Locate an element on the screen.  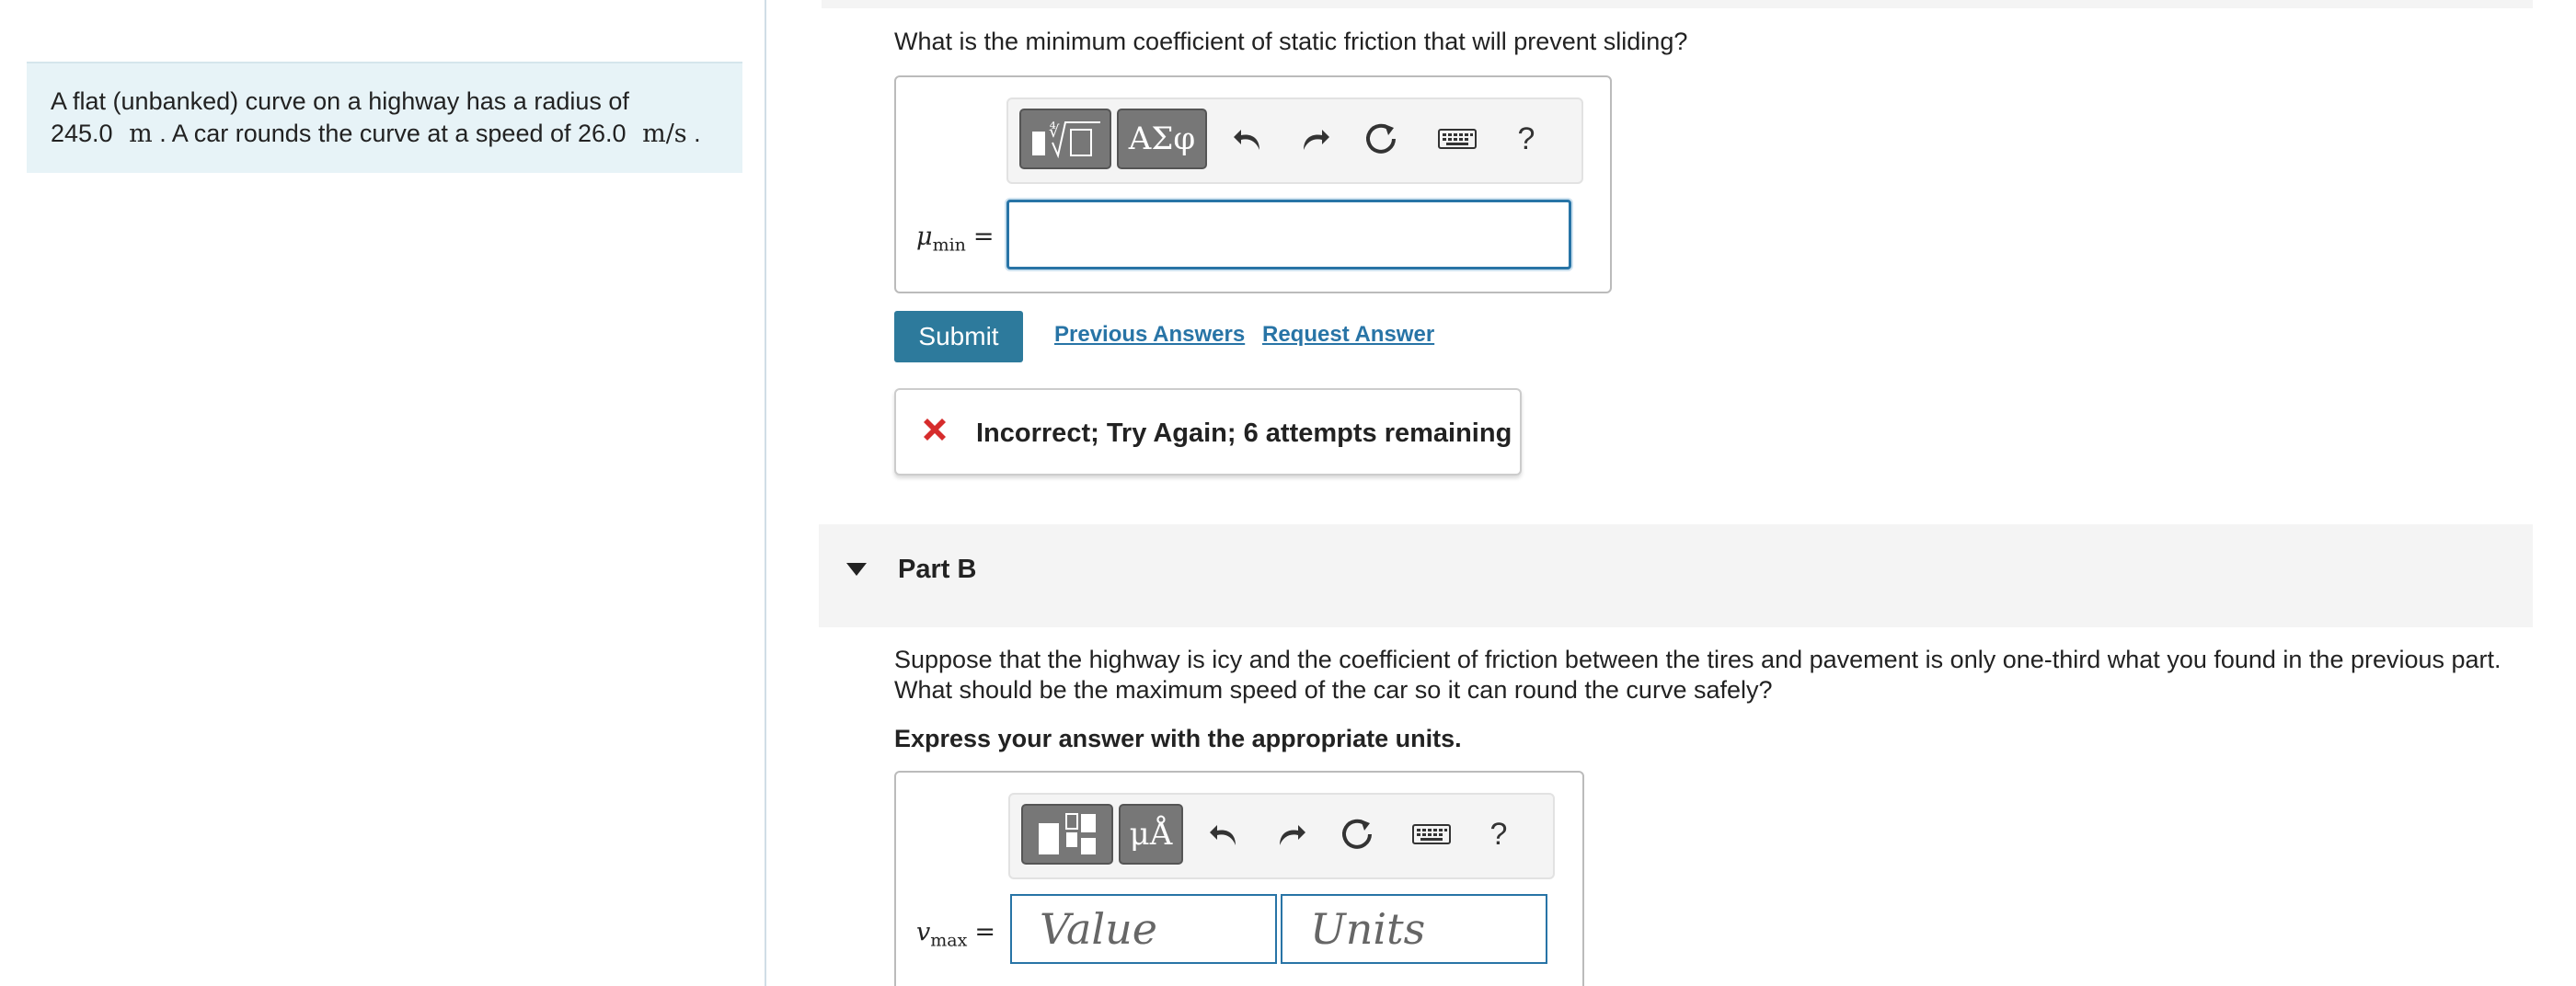
templates-icon: ∜ is located at coordinates (1066, 140).